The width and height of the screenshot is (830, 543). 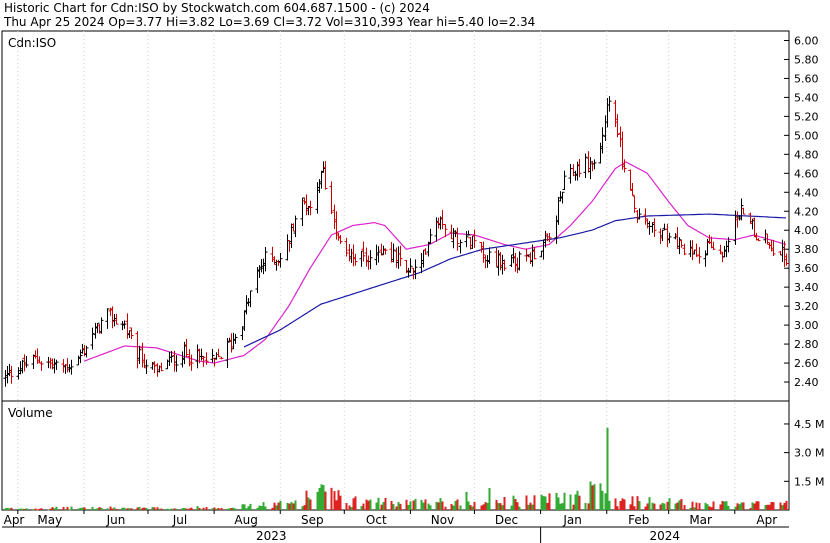 I want to click on month-label: Jul, so click(x=179, y=520).